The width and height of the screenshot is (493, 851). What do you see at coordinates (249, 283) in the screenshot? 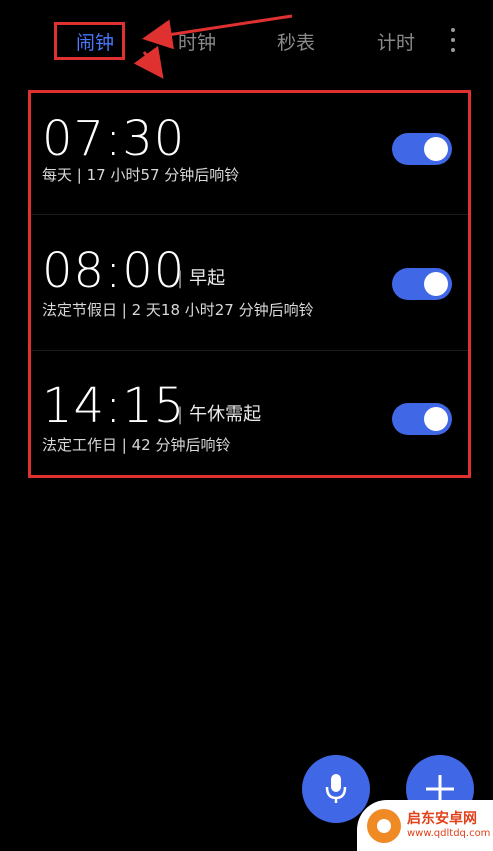
I see `alarm-item: 08:00 | 早起 法定节假日 | 2 天18 小时27 分钟后响铃` at bounding box center [249, 283].